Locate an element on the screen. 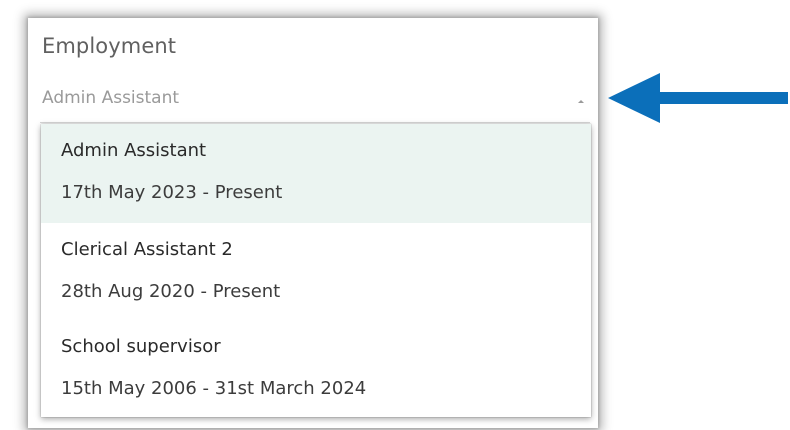  arrow-left-icon is located at coordinates (698, 98).